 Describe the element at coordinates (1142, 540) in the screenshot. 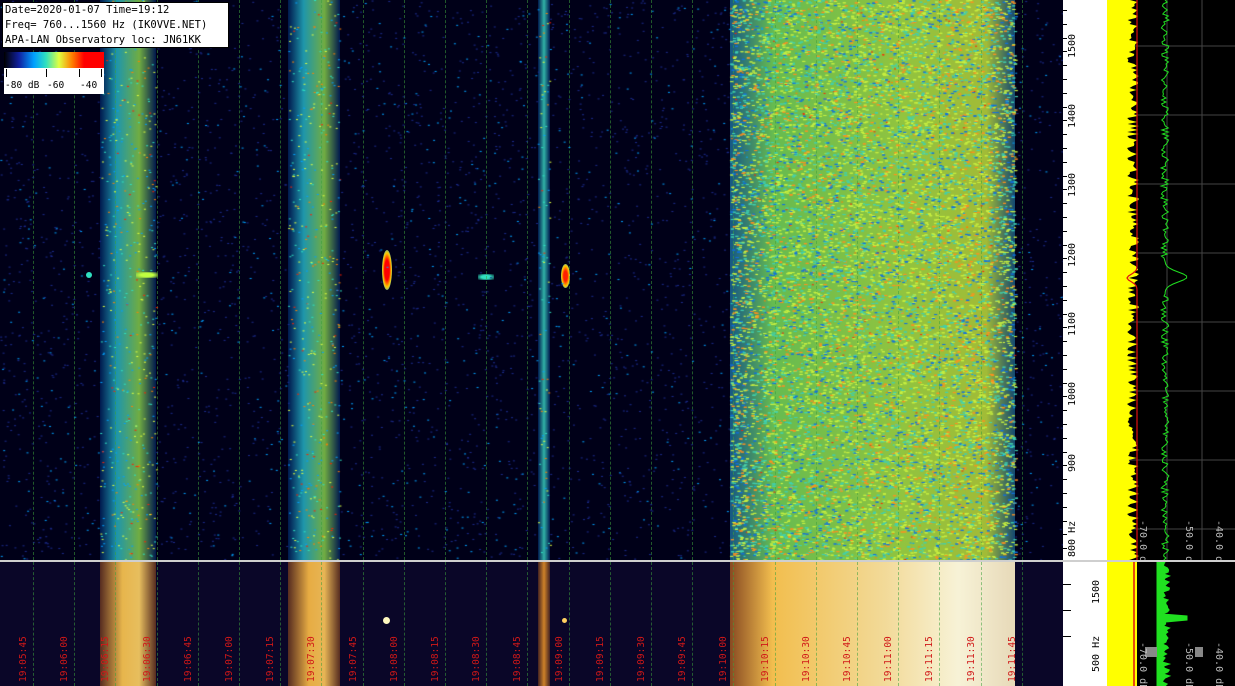

I see `db-label: -70.0 dB` at that location.